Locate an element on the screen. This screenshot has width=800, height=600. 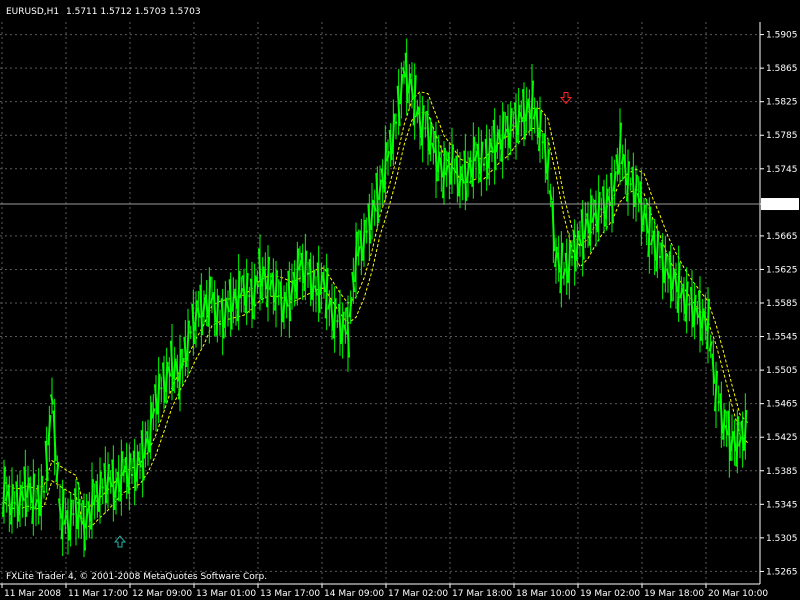
x-tick-label: 19 Mar 18:00 is located at coordinates (674, 594).